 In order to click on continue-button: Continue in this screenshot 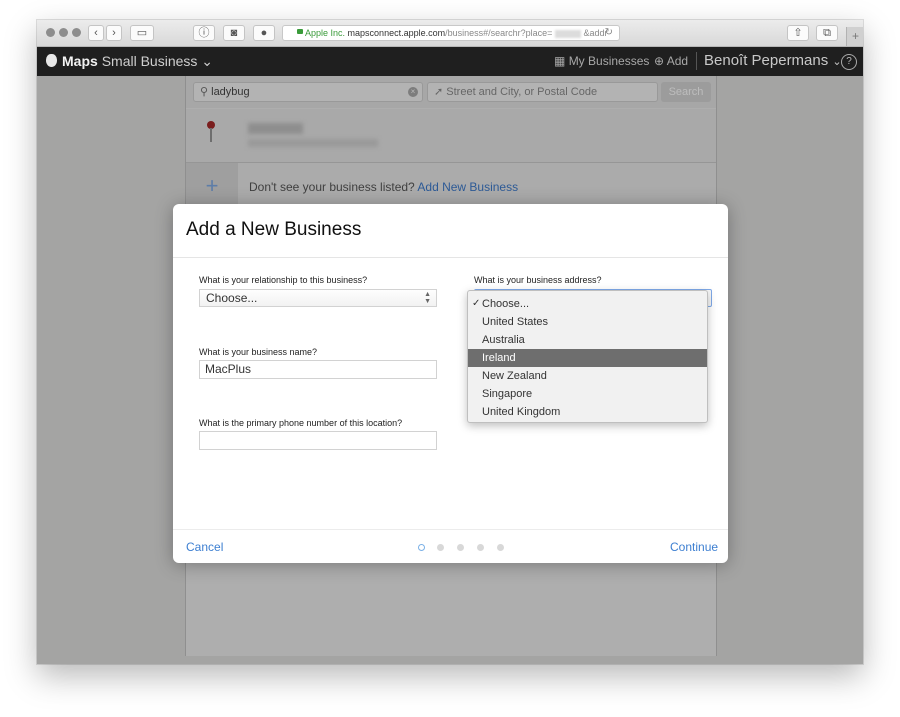, I will do `click(694, 547)`.